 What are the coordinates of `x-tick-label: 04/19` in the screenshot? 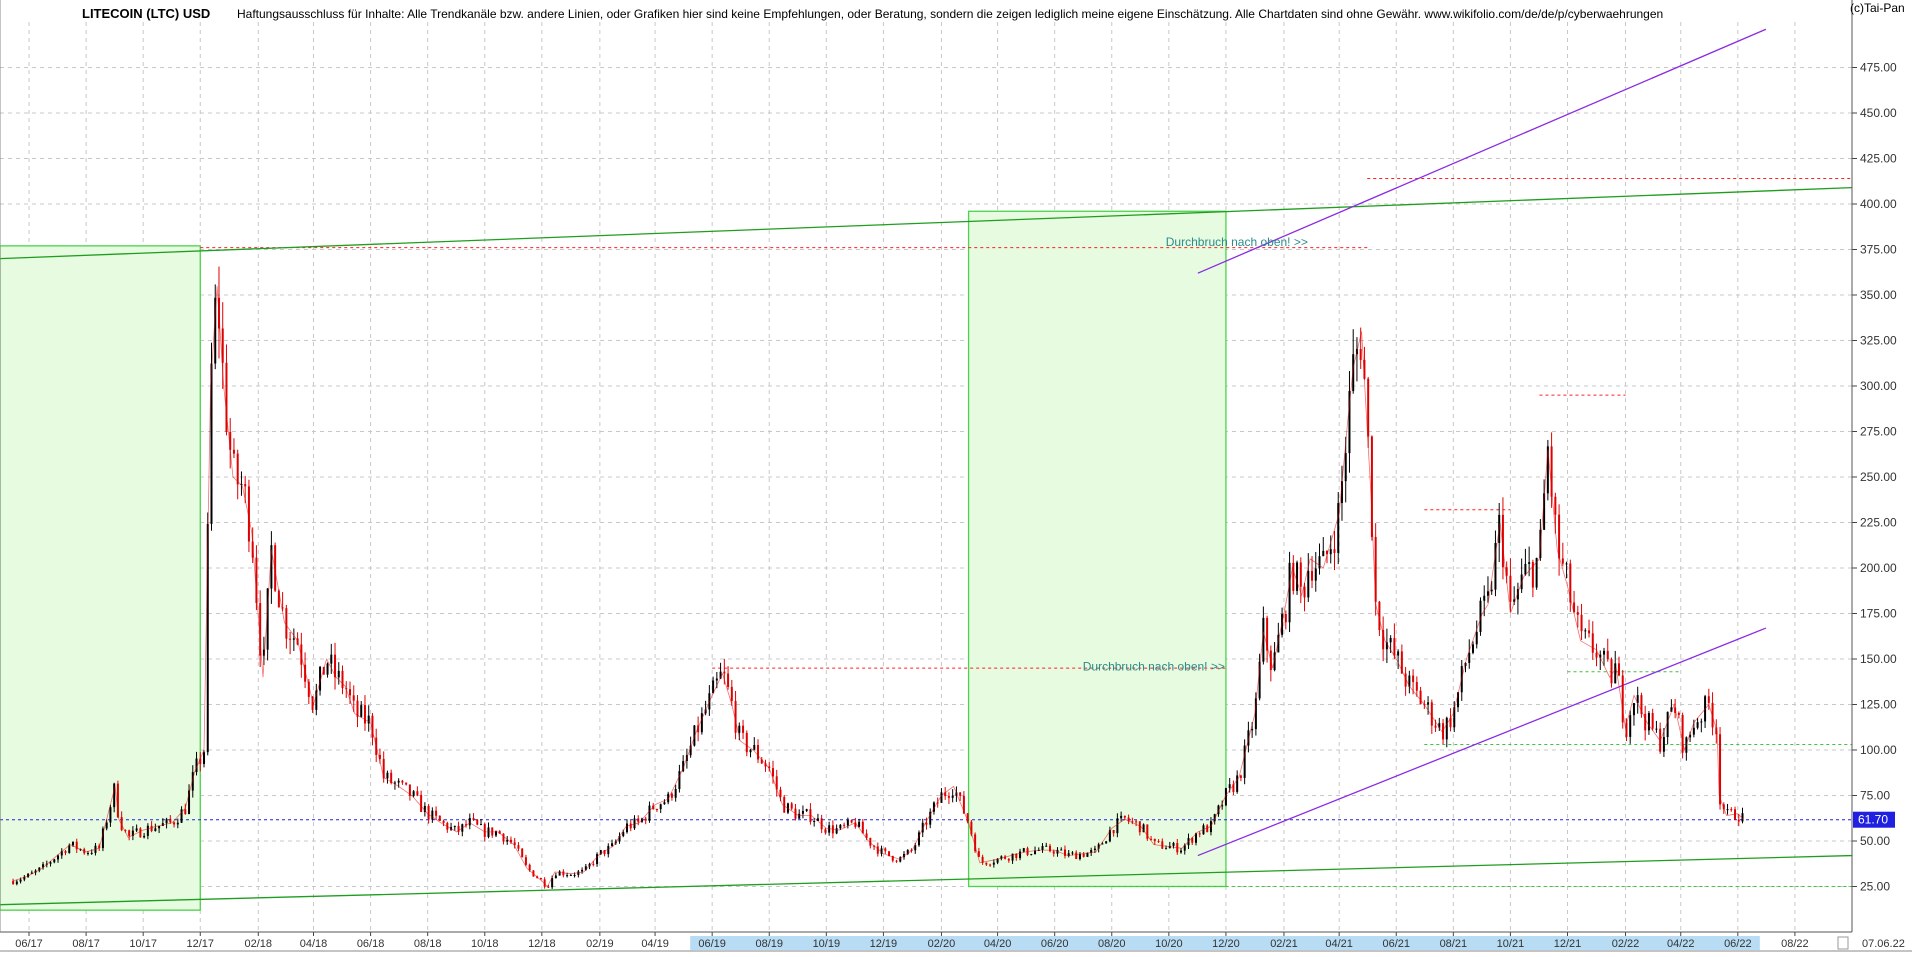 It's located at (655, 944).